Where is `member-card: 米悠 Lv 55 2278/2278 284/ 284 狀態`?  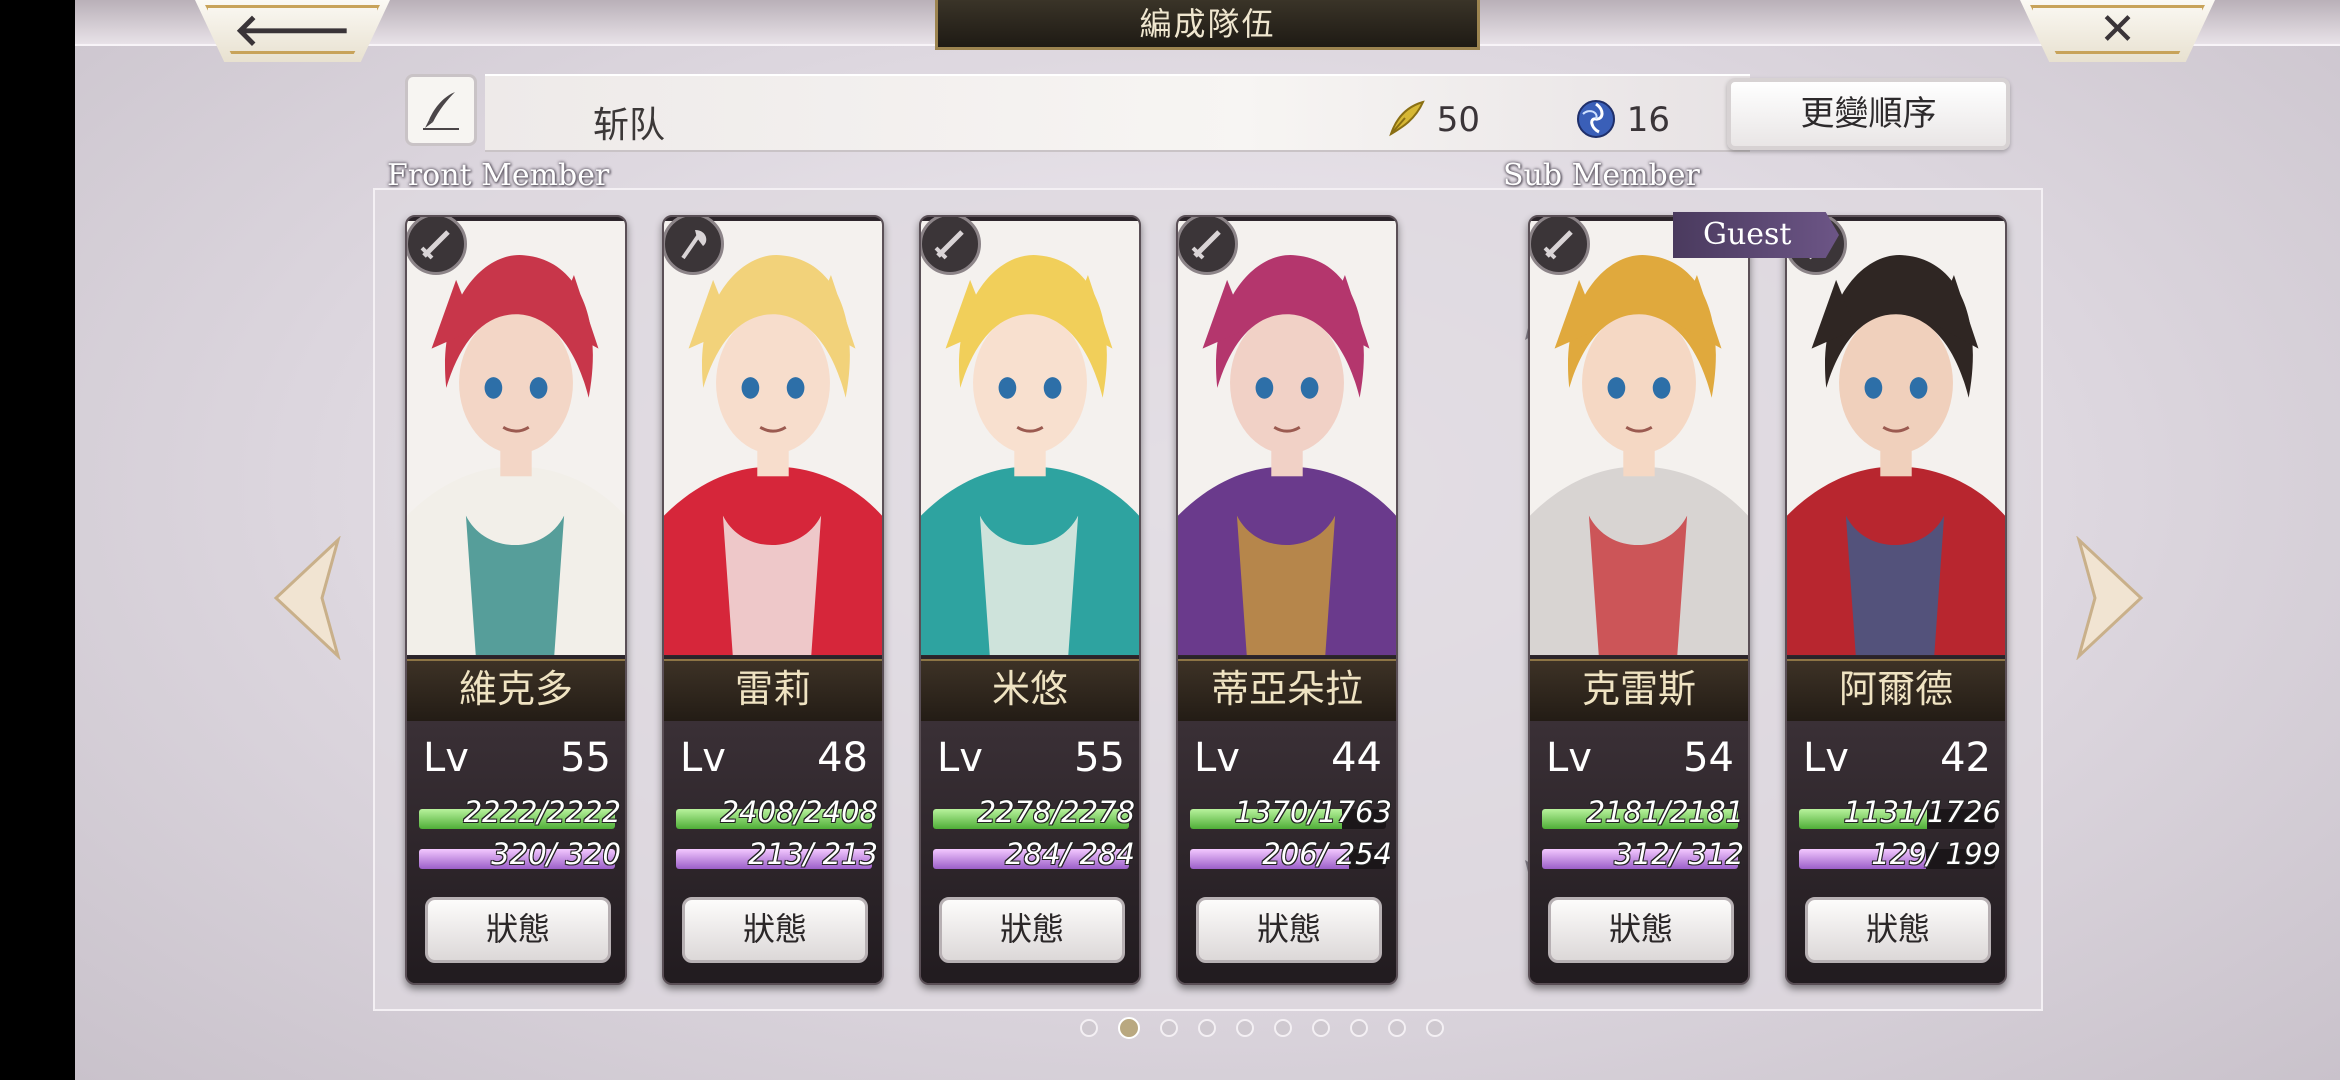
member-card: 米悠 Lv 55 2278/2278 284/ 284 狀態 is located at coordinates (1030, 600).